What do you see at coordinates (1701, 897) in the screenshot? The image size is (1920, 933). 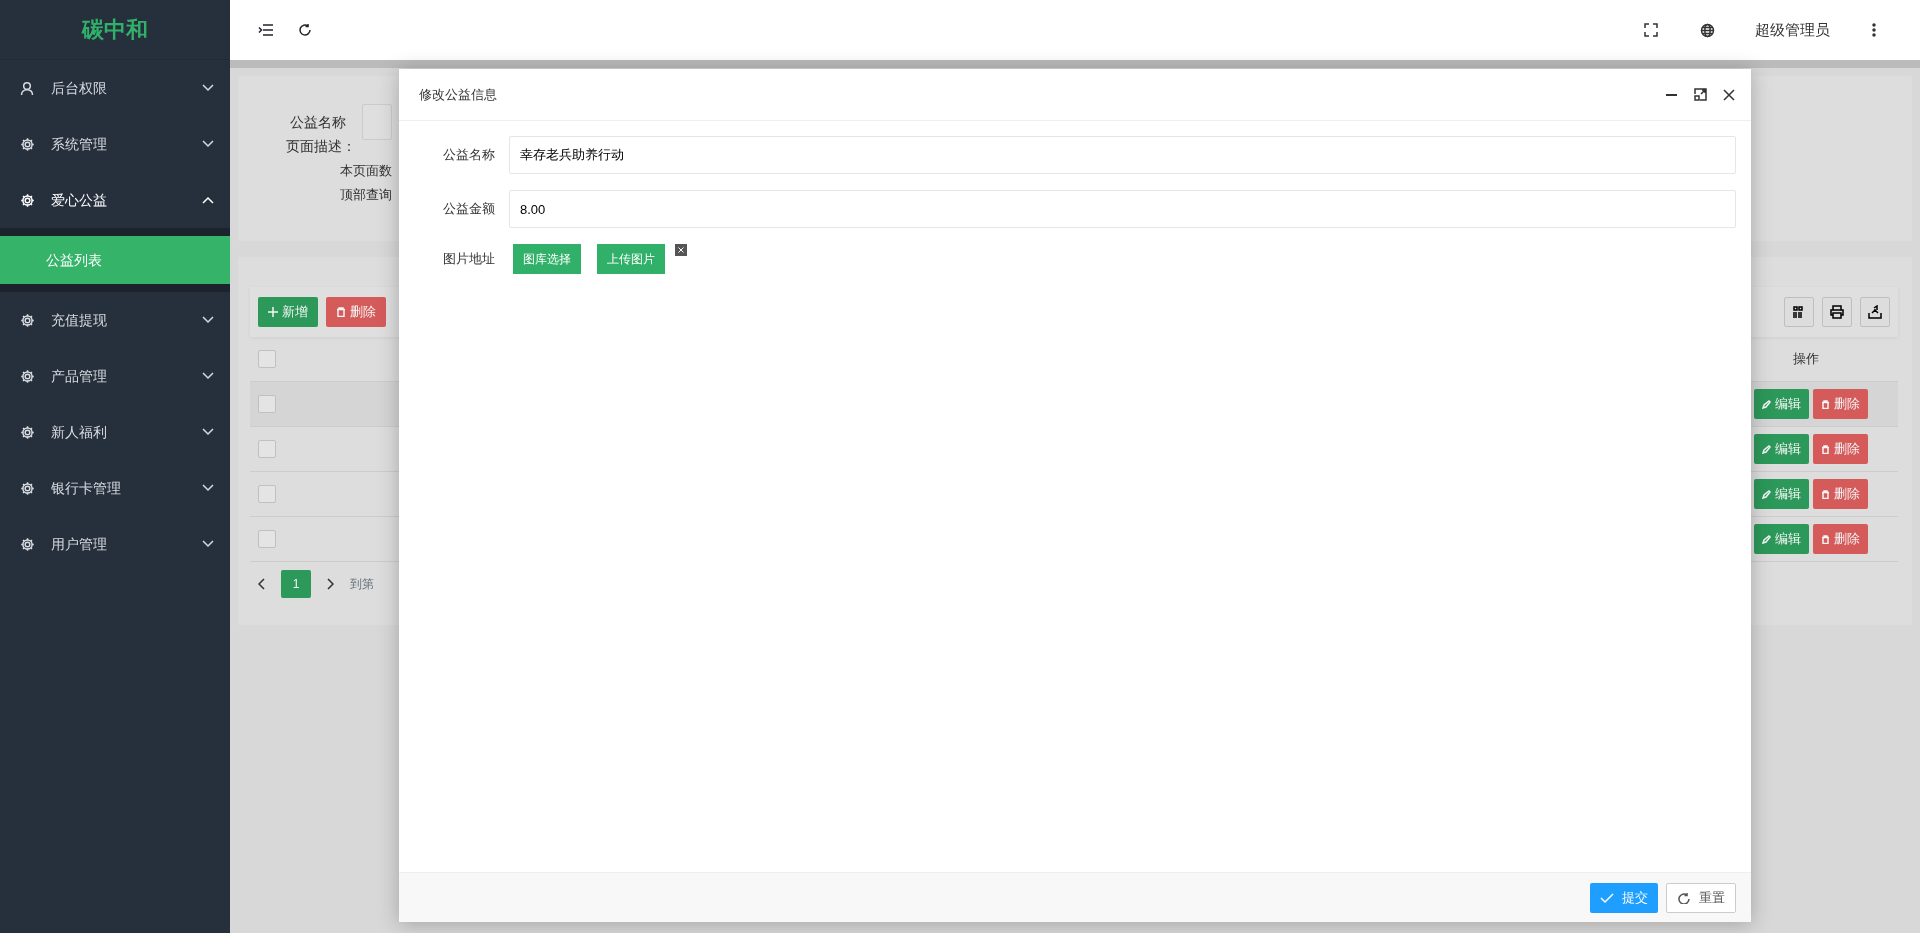 I see `reset-button: 重置` at bounding box center [1701, 897].